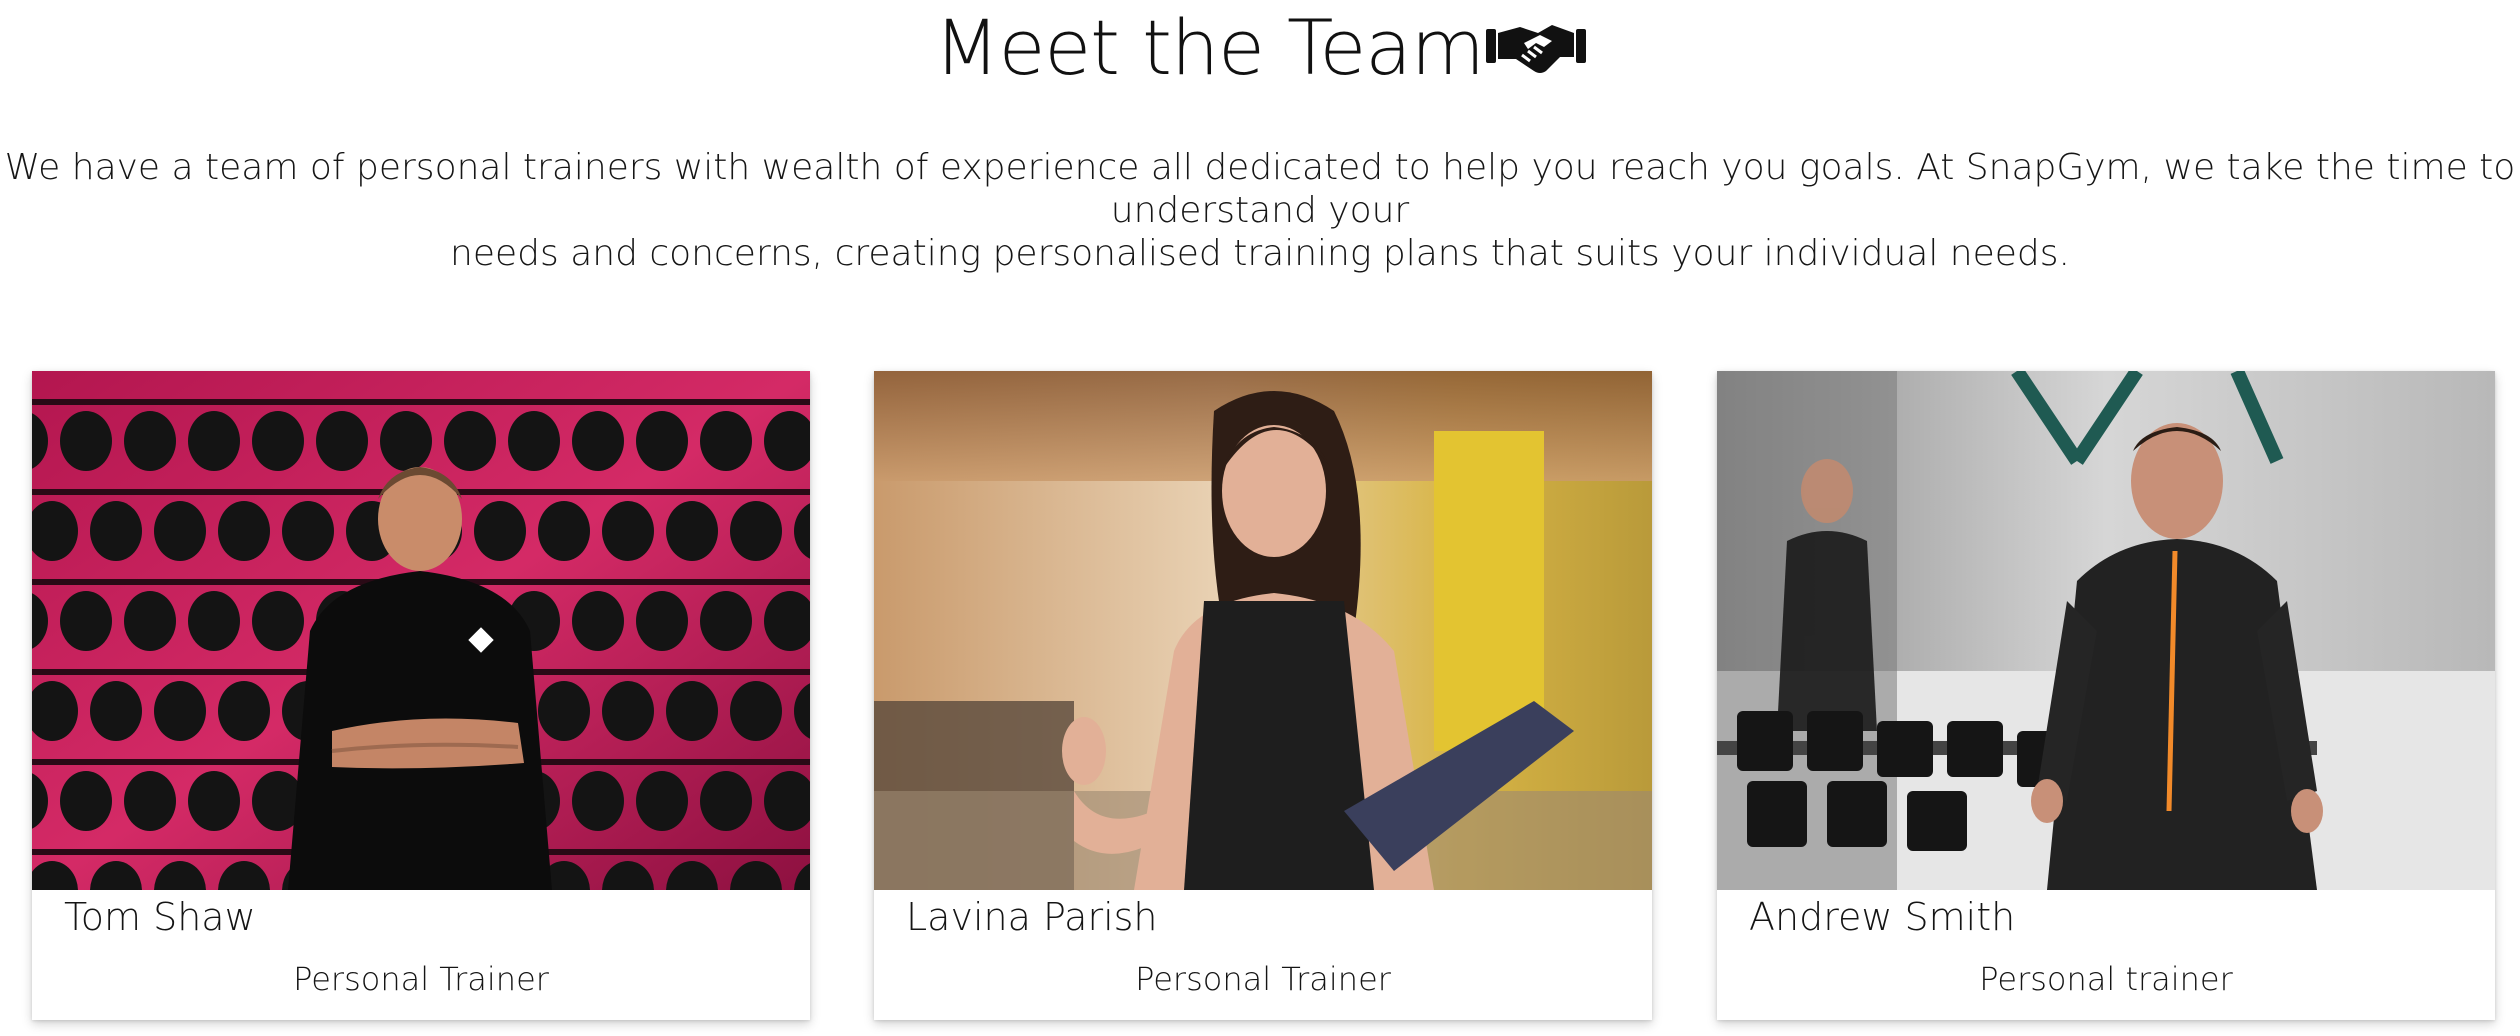  I want to click on handshake-icon, so click(1535, 44).